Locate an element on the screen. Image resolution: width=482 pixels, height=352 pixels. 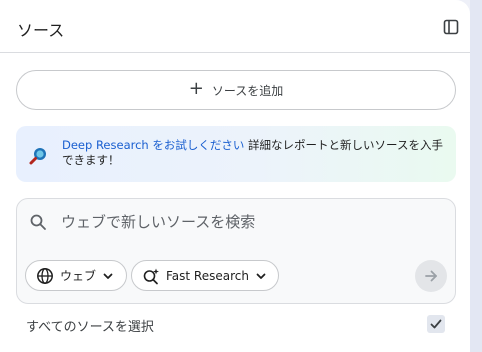
sparkle-search-icon is located at coordinates (151, 276).